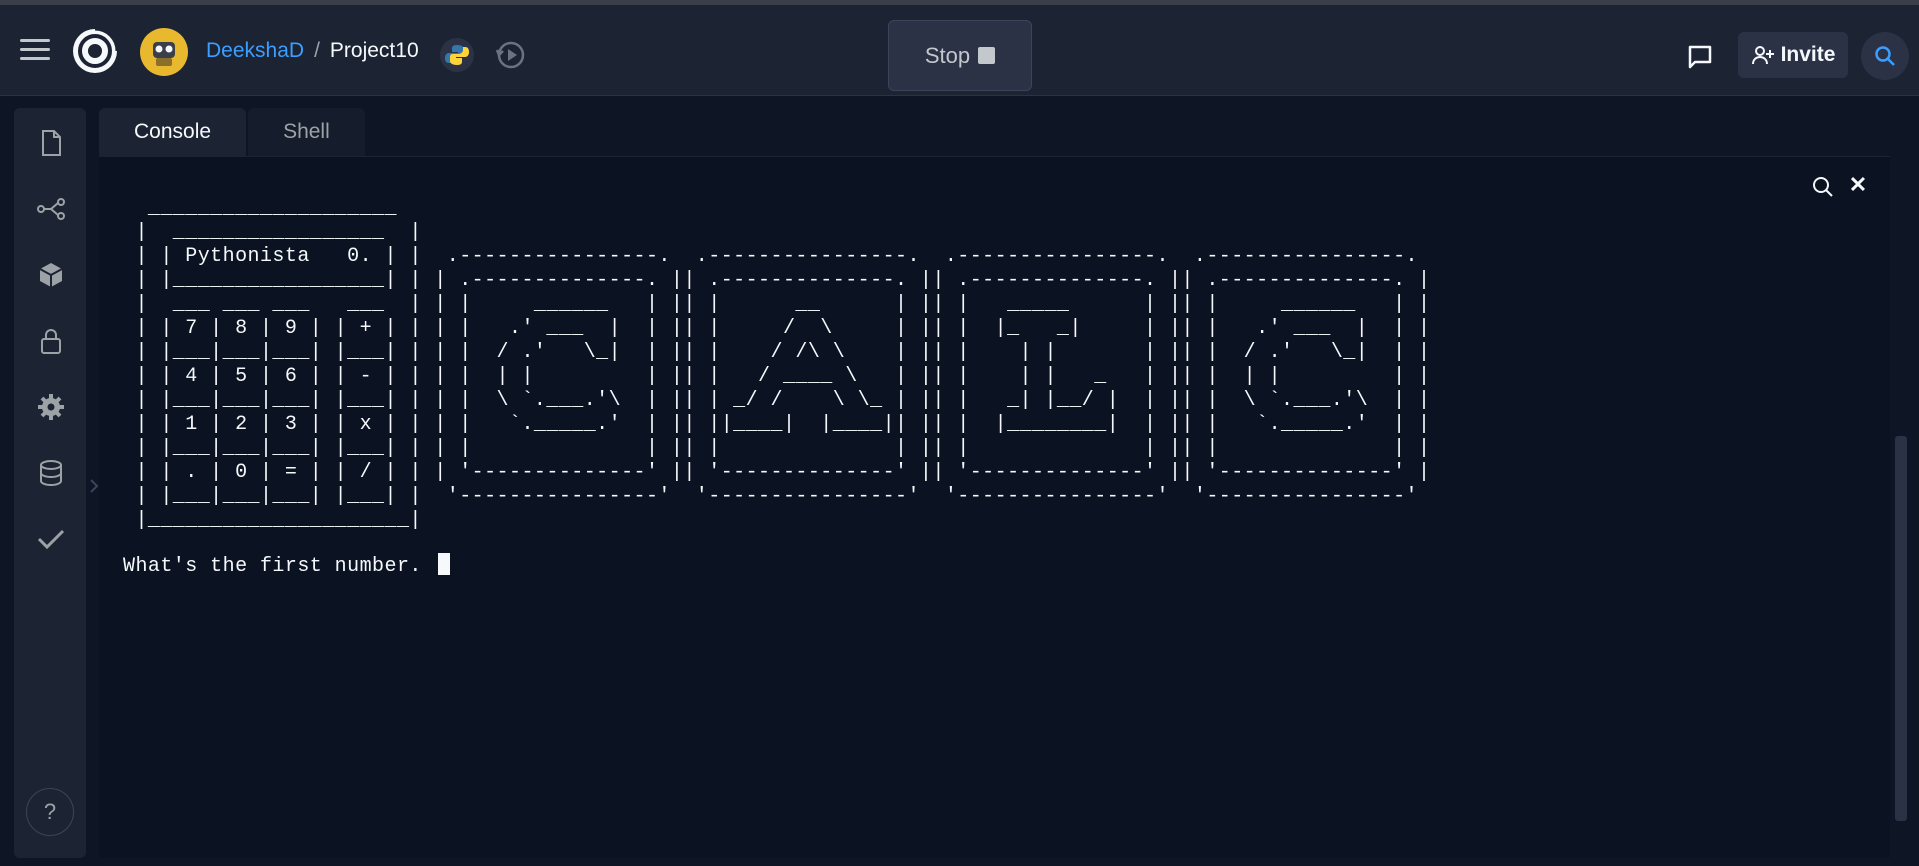  I want to click on invite-button-label: Invite, so click(1808, 54).